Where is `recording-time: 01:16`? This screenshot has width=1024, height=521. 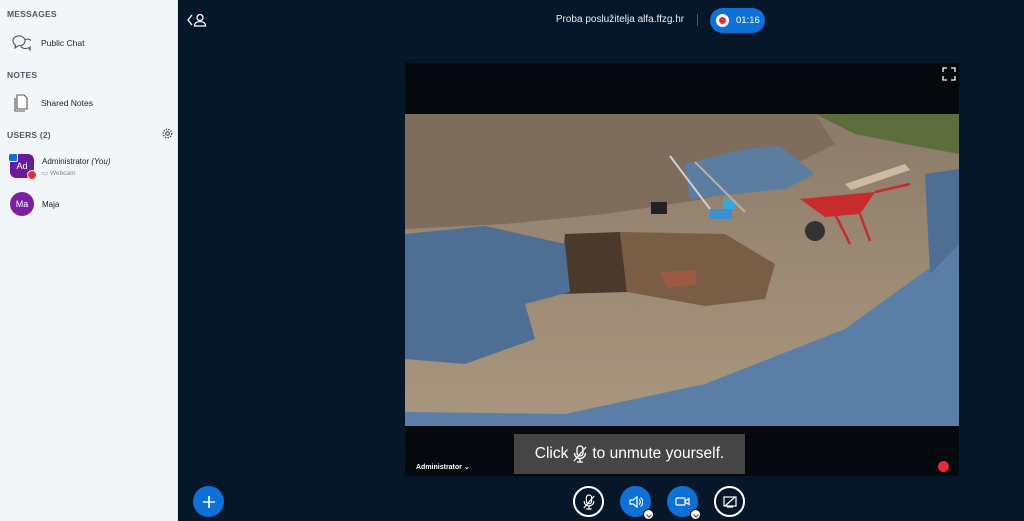 recording-time: 01:16 is located at coordinates (748, 20).